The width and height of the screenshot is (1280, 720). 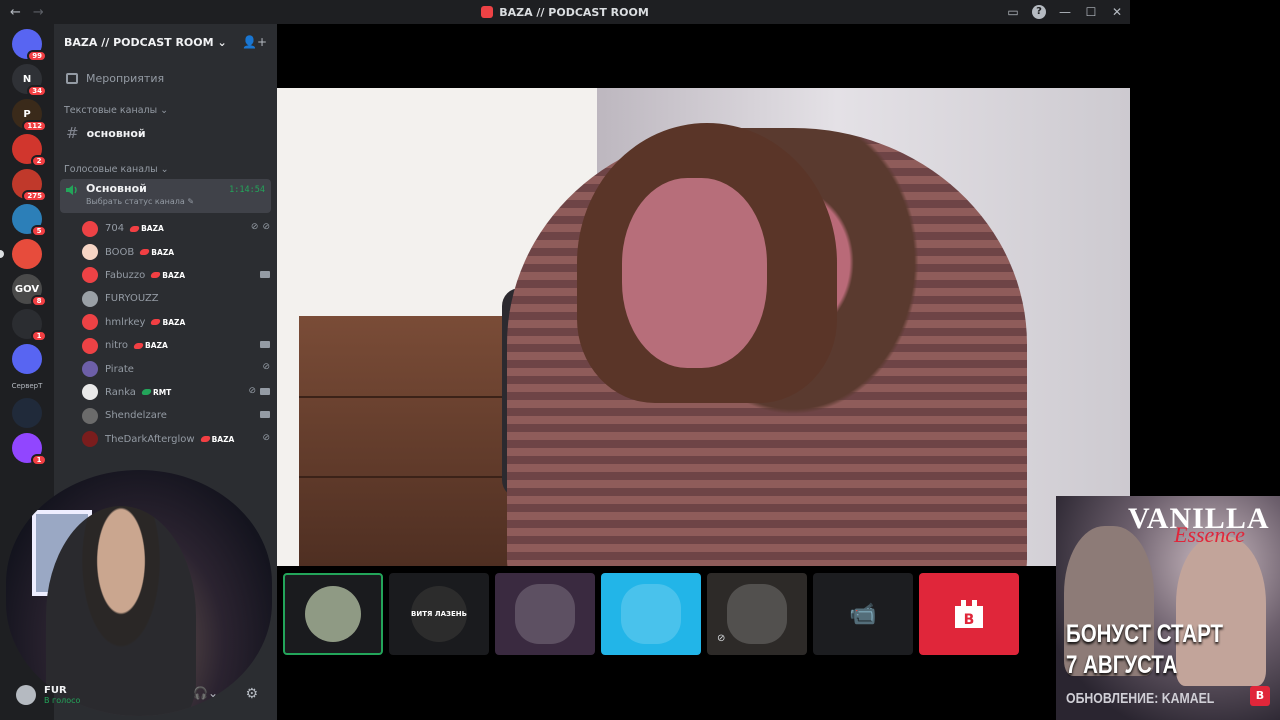 I want to click on participant-tile: 📹, so click(x=863, y=614).